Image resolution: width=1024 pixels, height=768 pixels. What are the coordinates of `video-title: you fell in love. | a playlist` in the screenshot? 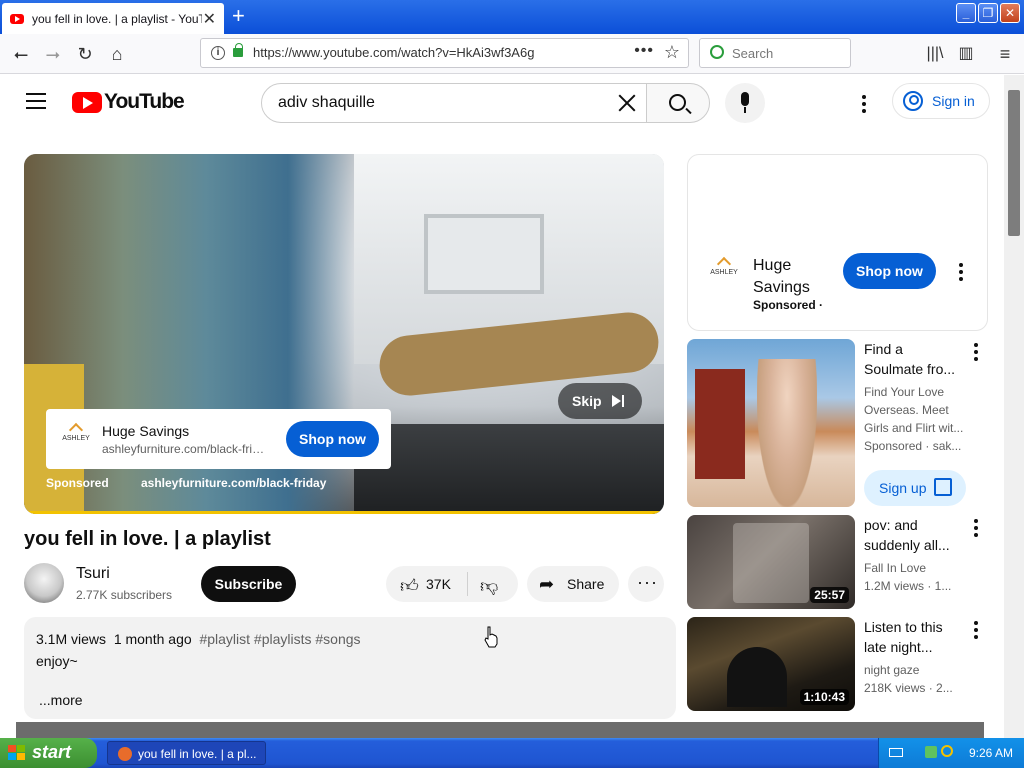 It's located at (147, 539).